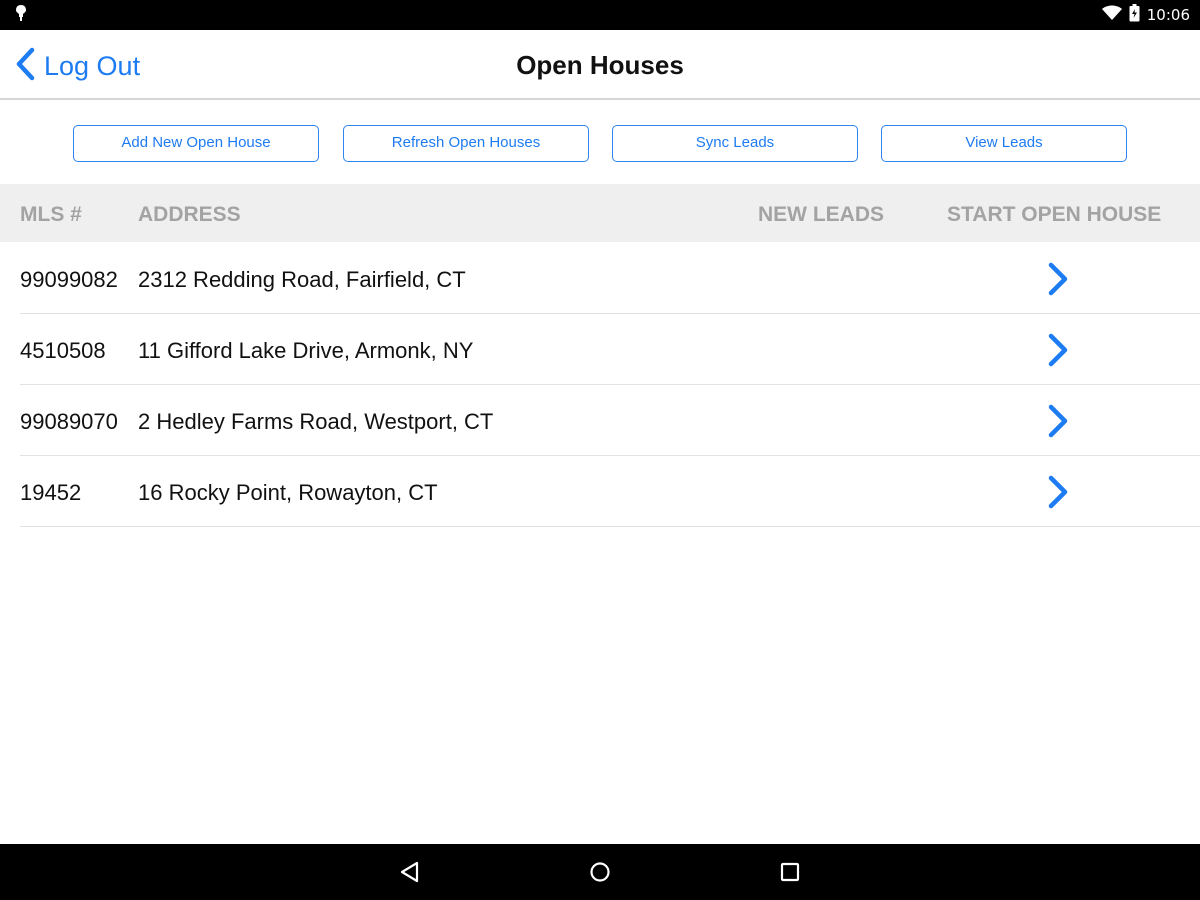  I want to click on status-right: 10:06, so click(1145, 15).